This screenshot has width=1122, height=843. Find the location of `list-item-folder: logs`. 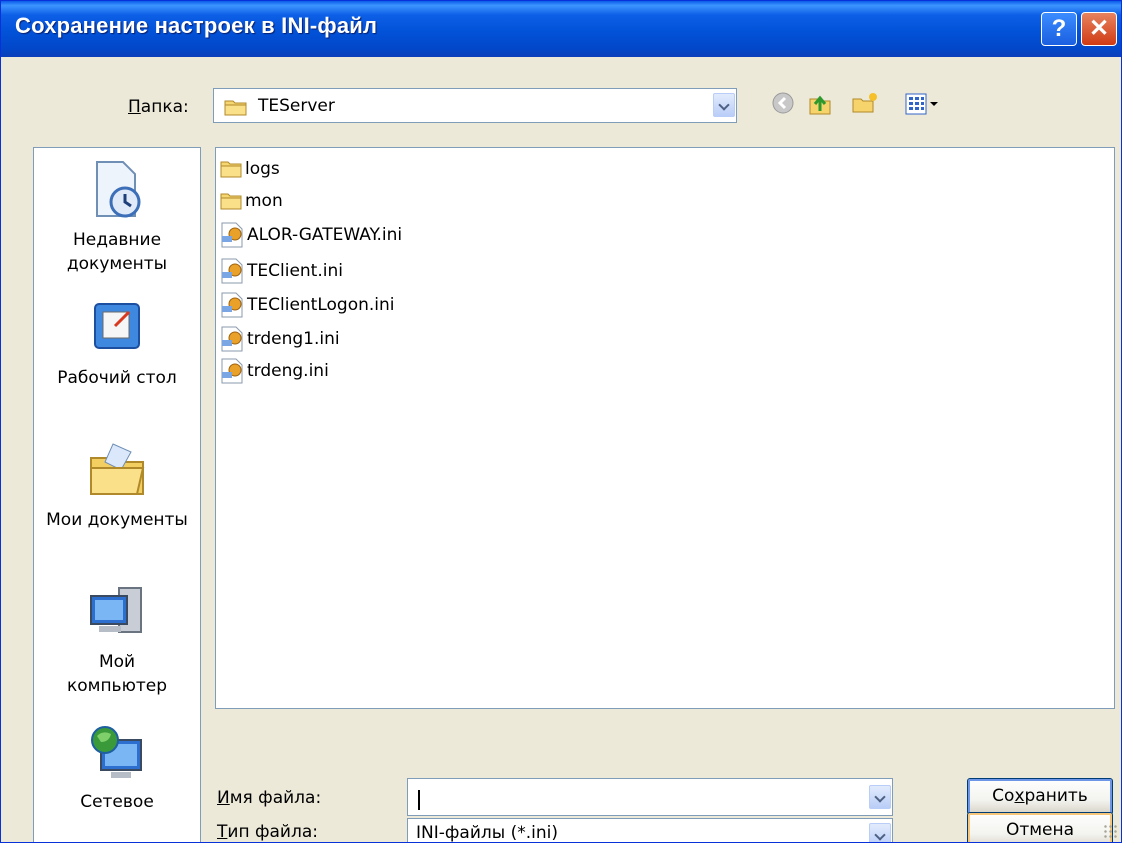

list-item-folder: logs is located at coordinates (250, 169).